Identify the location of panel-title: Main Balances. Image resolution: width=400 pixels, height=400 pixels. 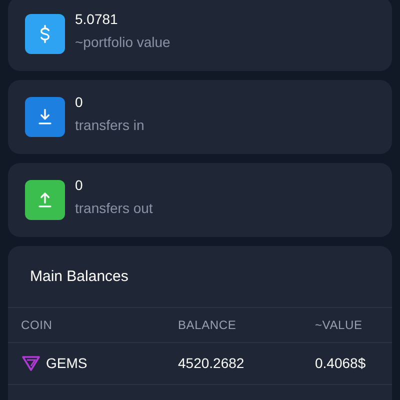
(79, 277).